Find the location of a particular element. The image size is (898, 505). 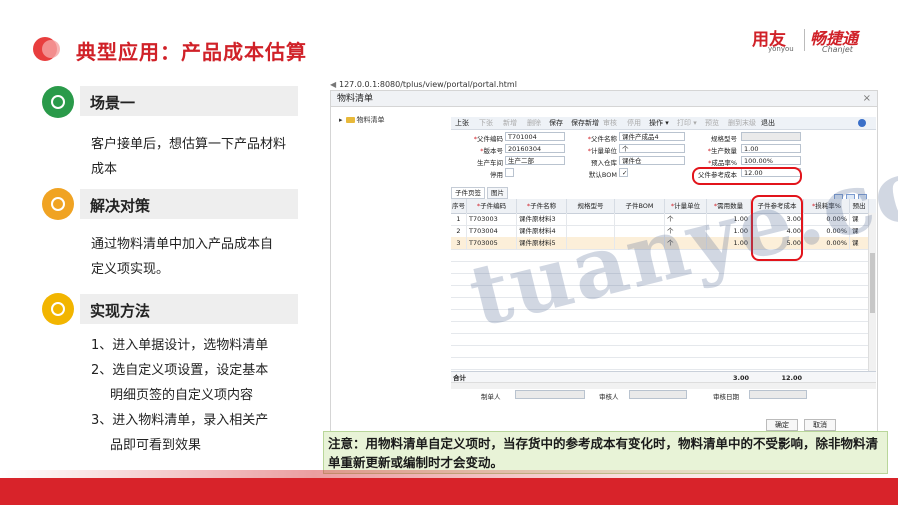

maker-label: 制单人 is located at coordinates (491, 397).